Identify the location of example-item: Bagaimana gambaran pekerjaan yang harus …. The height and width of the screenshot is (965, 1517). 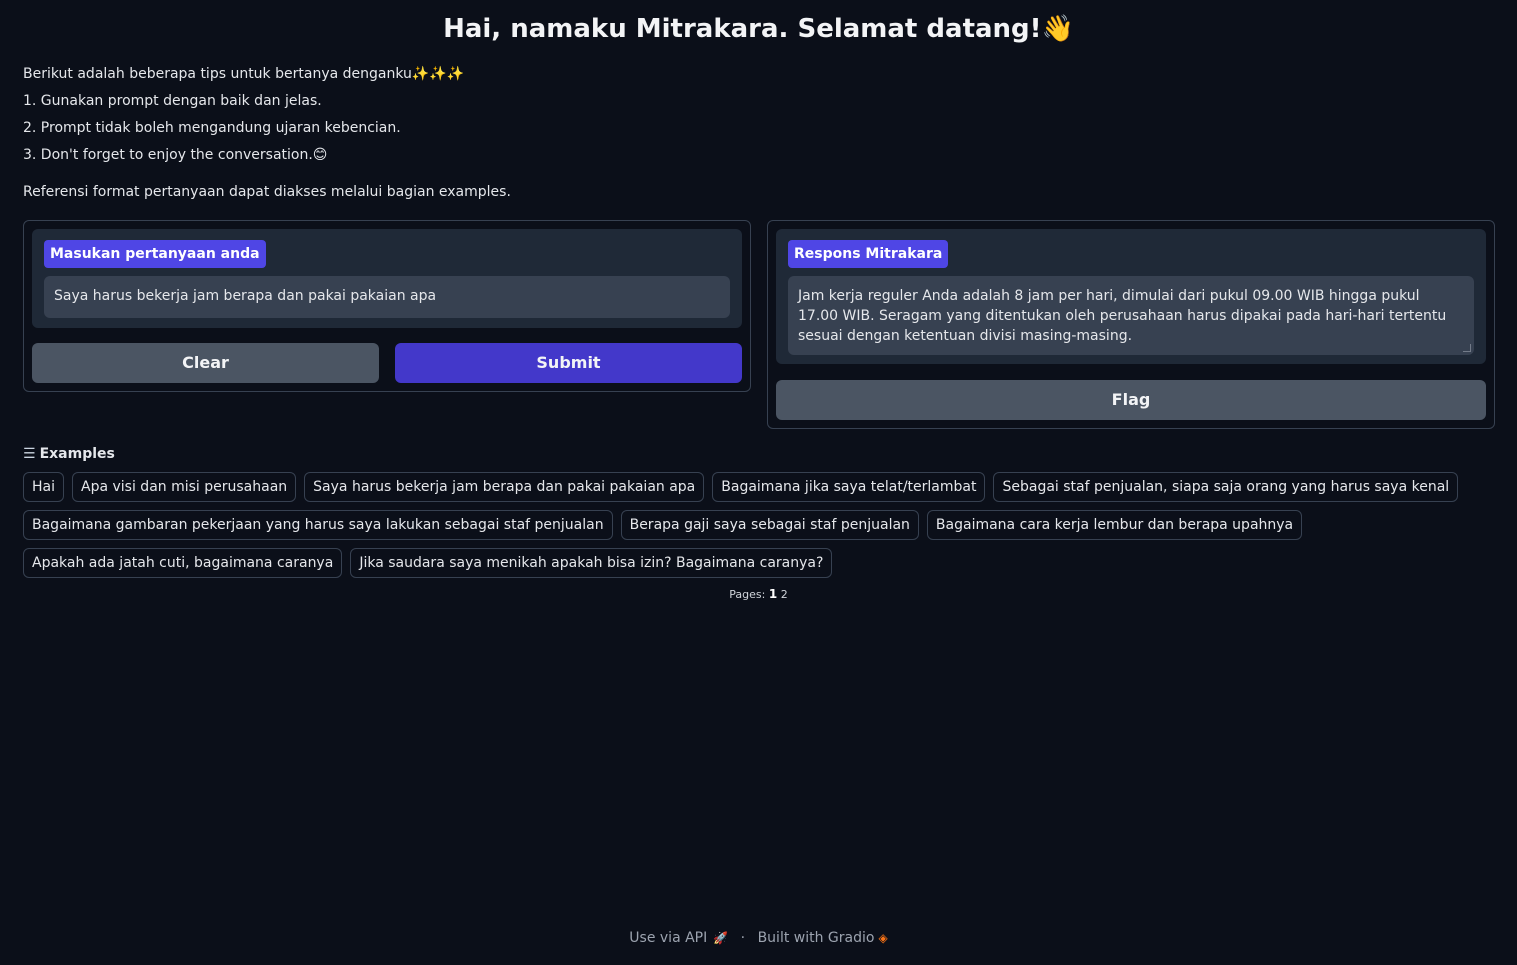
(318, 525).